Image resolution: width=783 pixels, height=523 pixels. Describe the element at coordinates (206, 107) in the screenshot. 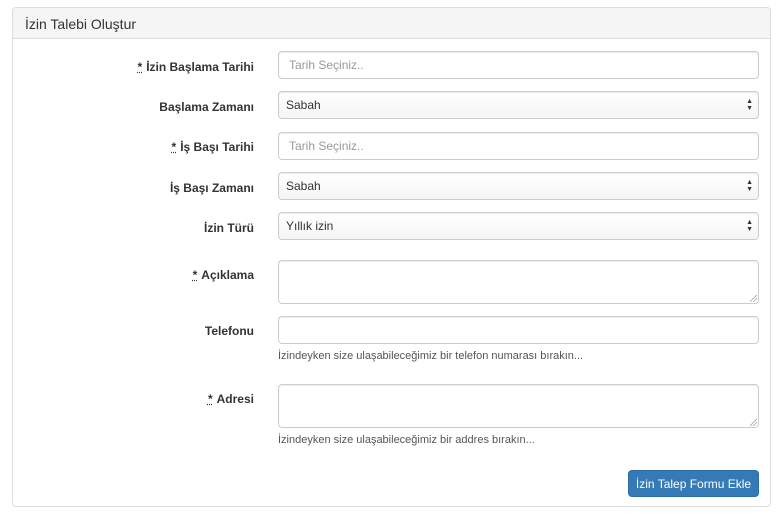

I see `start-time-label: Başlama Zamanı` at that location.